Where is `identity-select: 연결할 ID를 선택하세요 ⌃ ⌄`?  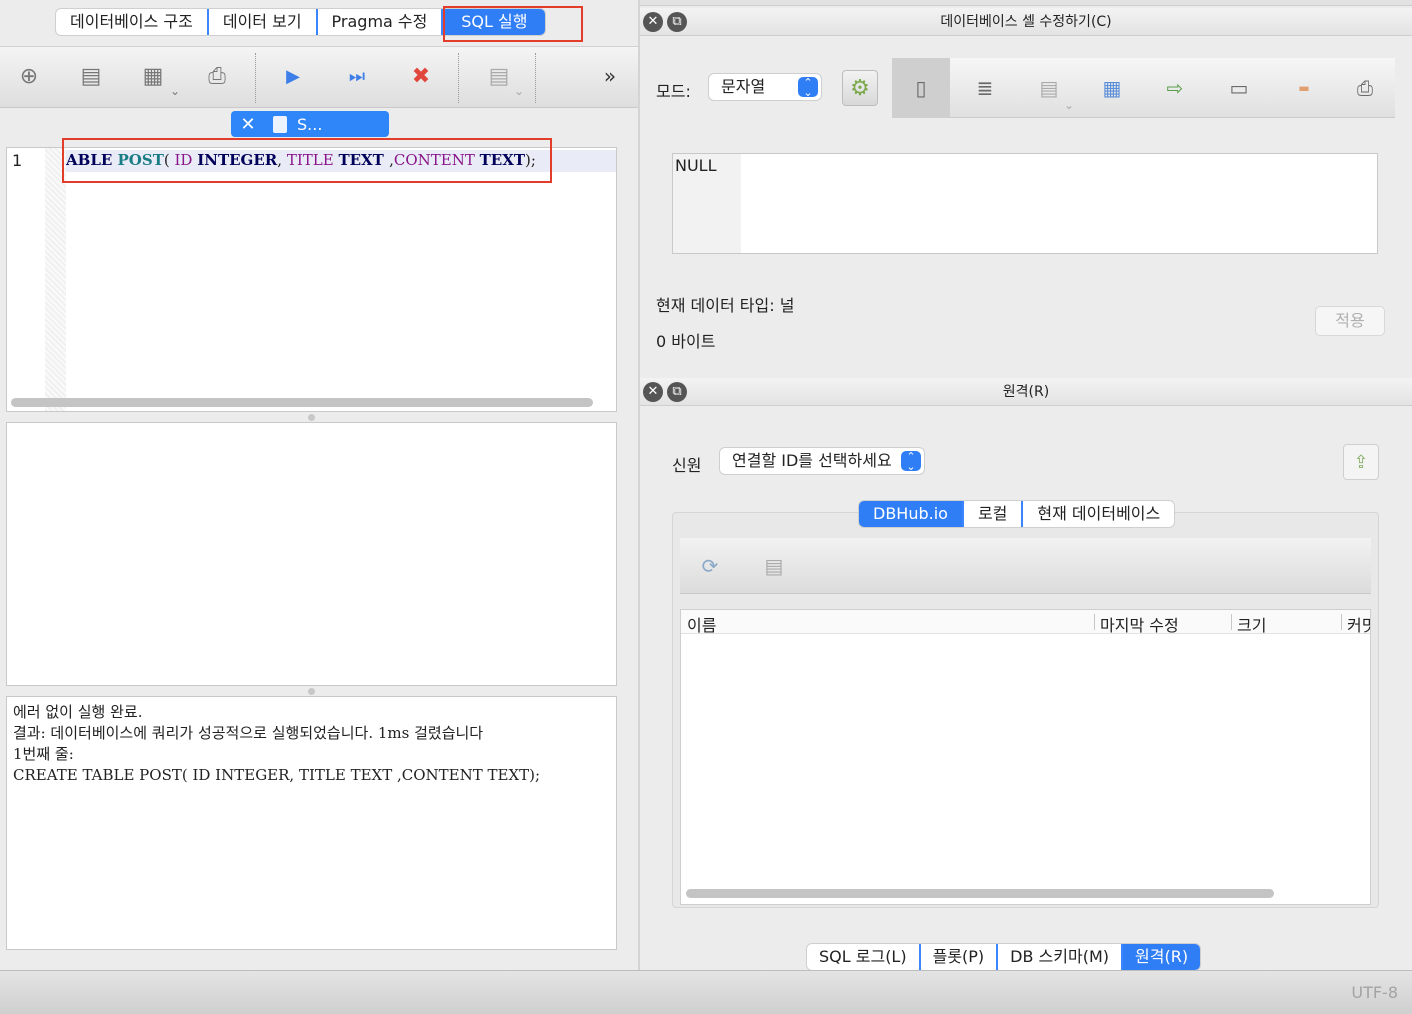
identity-select: 연결할 ID를 선택하세요 ⌃ ⌄ is located at coordinates (822, 461).